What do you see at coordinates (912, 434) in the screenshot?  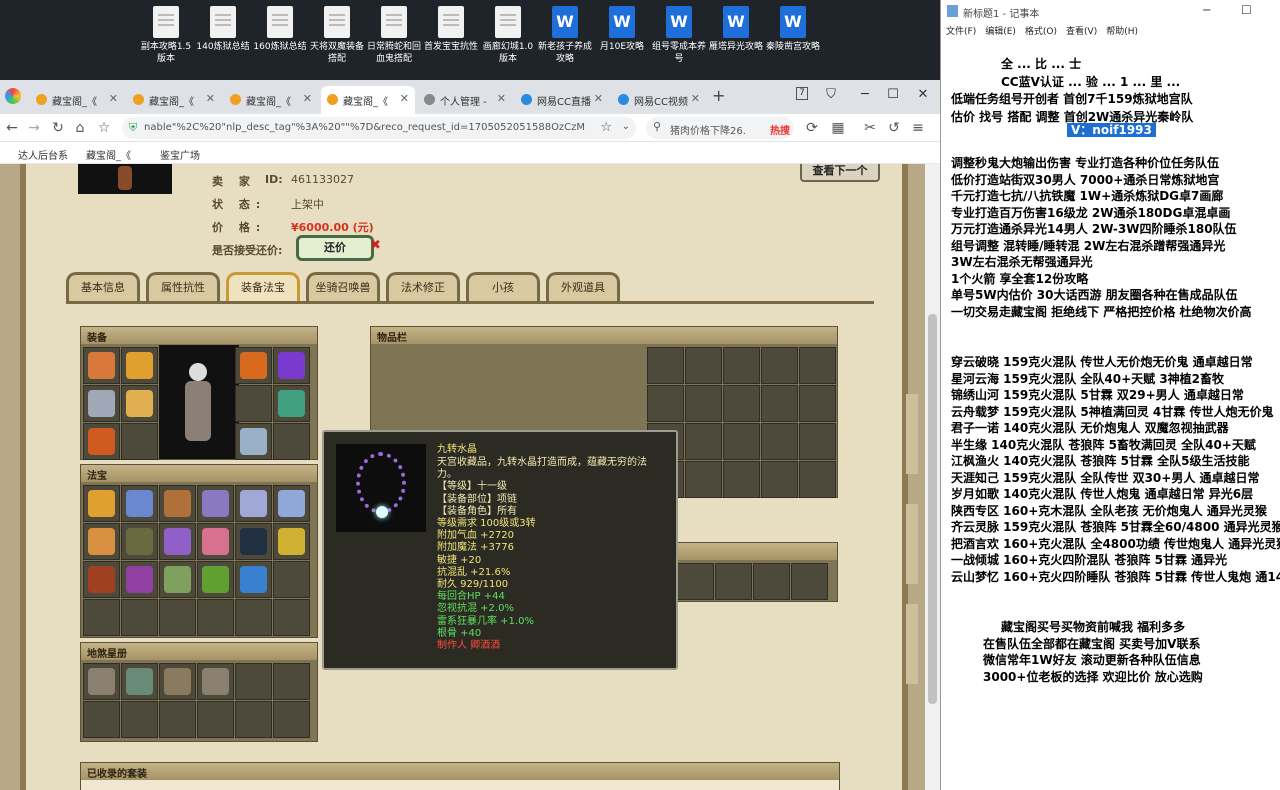 I see `right-side-tab` at bounding box center [912, 434].